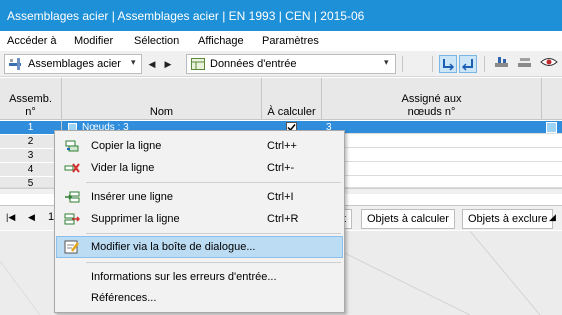  I want to click on row-number: 1, so click(31, 127).